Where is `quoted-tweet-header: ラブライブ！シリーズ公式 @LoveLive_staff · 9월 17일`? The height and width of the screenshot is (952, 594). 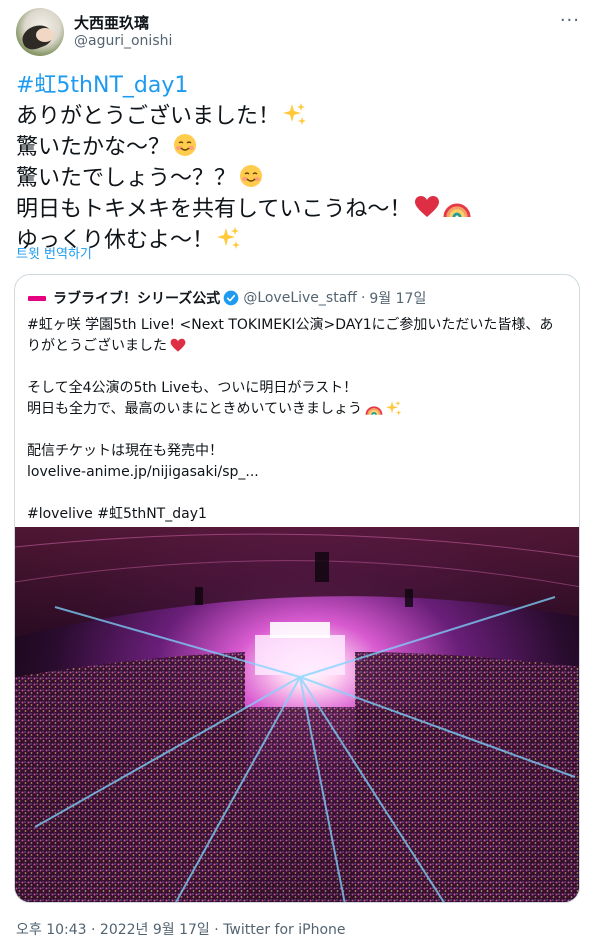
quoted-tweet-header: ラブライブ！シリーズ公式 @LoveLive_staff · 9월 17일 is located at coordinates (226, 298).